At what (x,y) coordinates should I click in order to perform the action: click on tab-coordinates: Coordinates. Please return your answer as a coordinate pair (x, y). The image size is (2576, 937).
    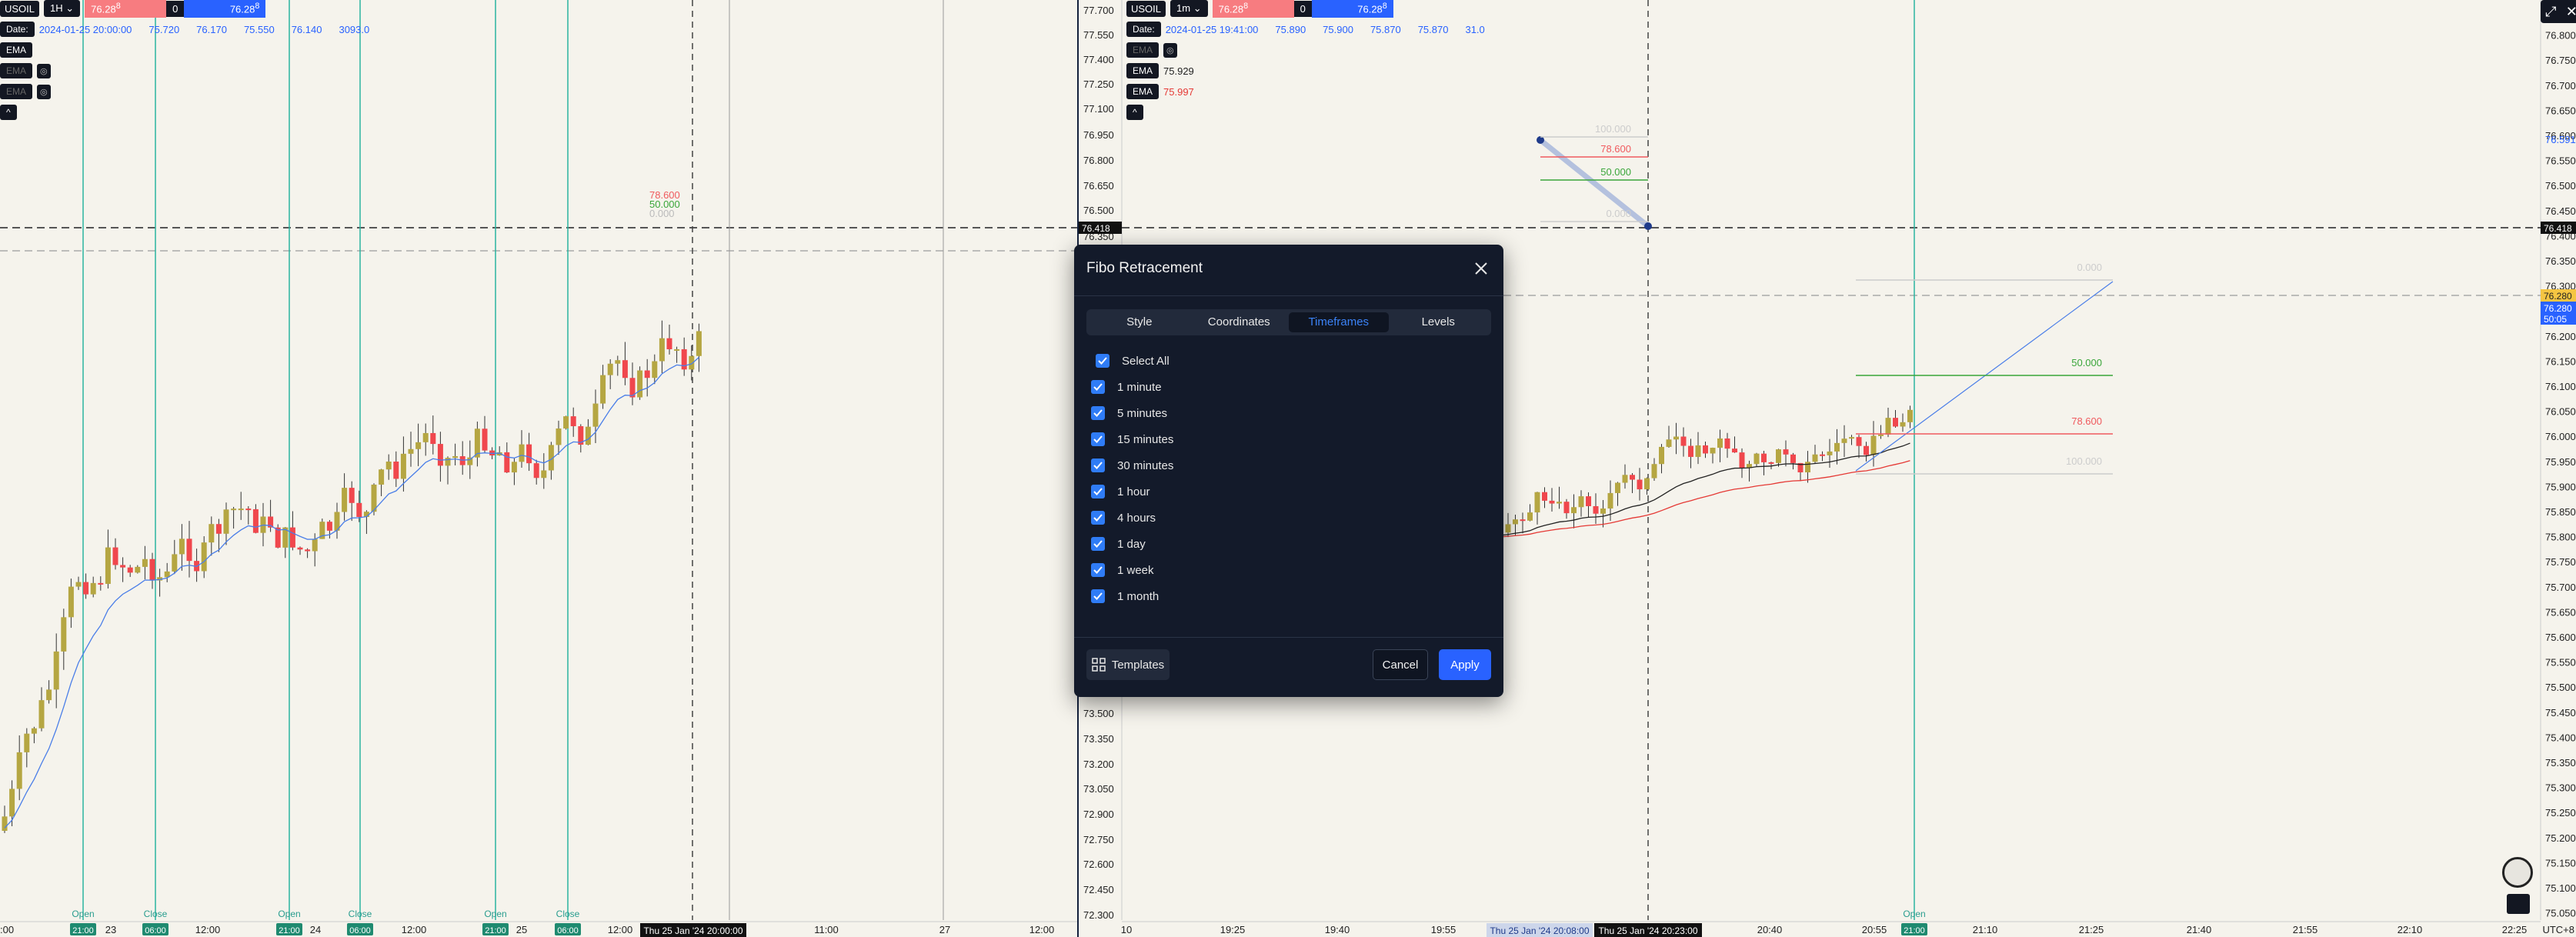
    Looking at the image, I should click on (1240, 322).